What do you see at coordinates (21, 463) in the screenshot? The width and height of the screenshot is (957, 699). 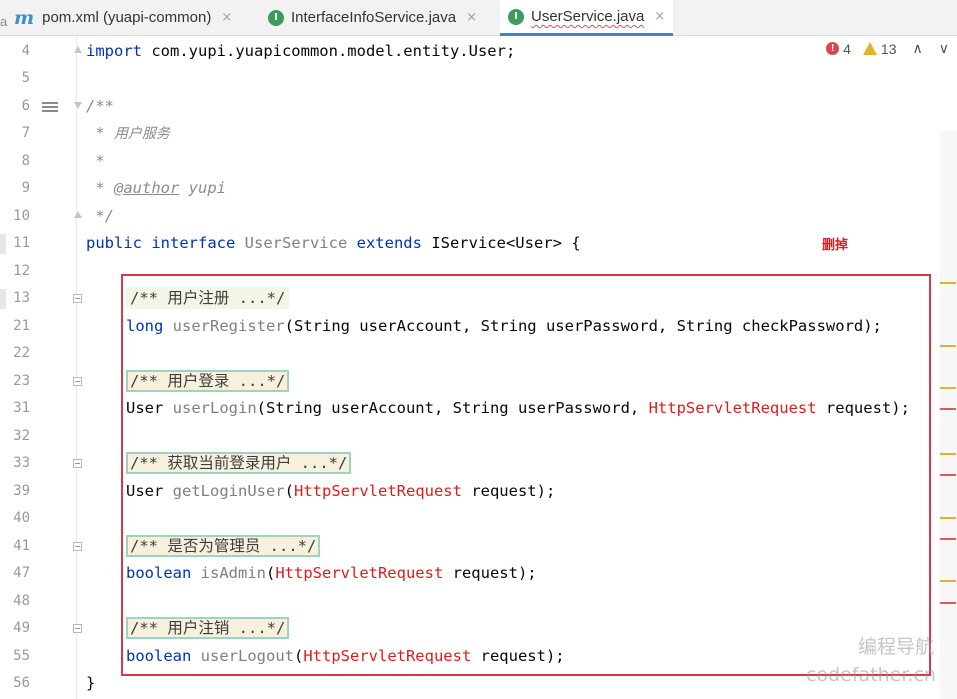 I see `line-number: 33` at bounding box center [21, 463].